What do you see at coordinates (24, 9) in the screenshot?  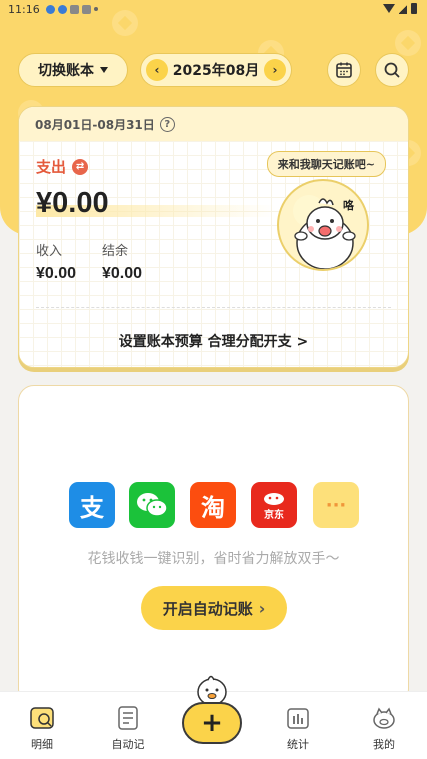 I see `status-time: 11:16` at bounding box center [24, 9].